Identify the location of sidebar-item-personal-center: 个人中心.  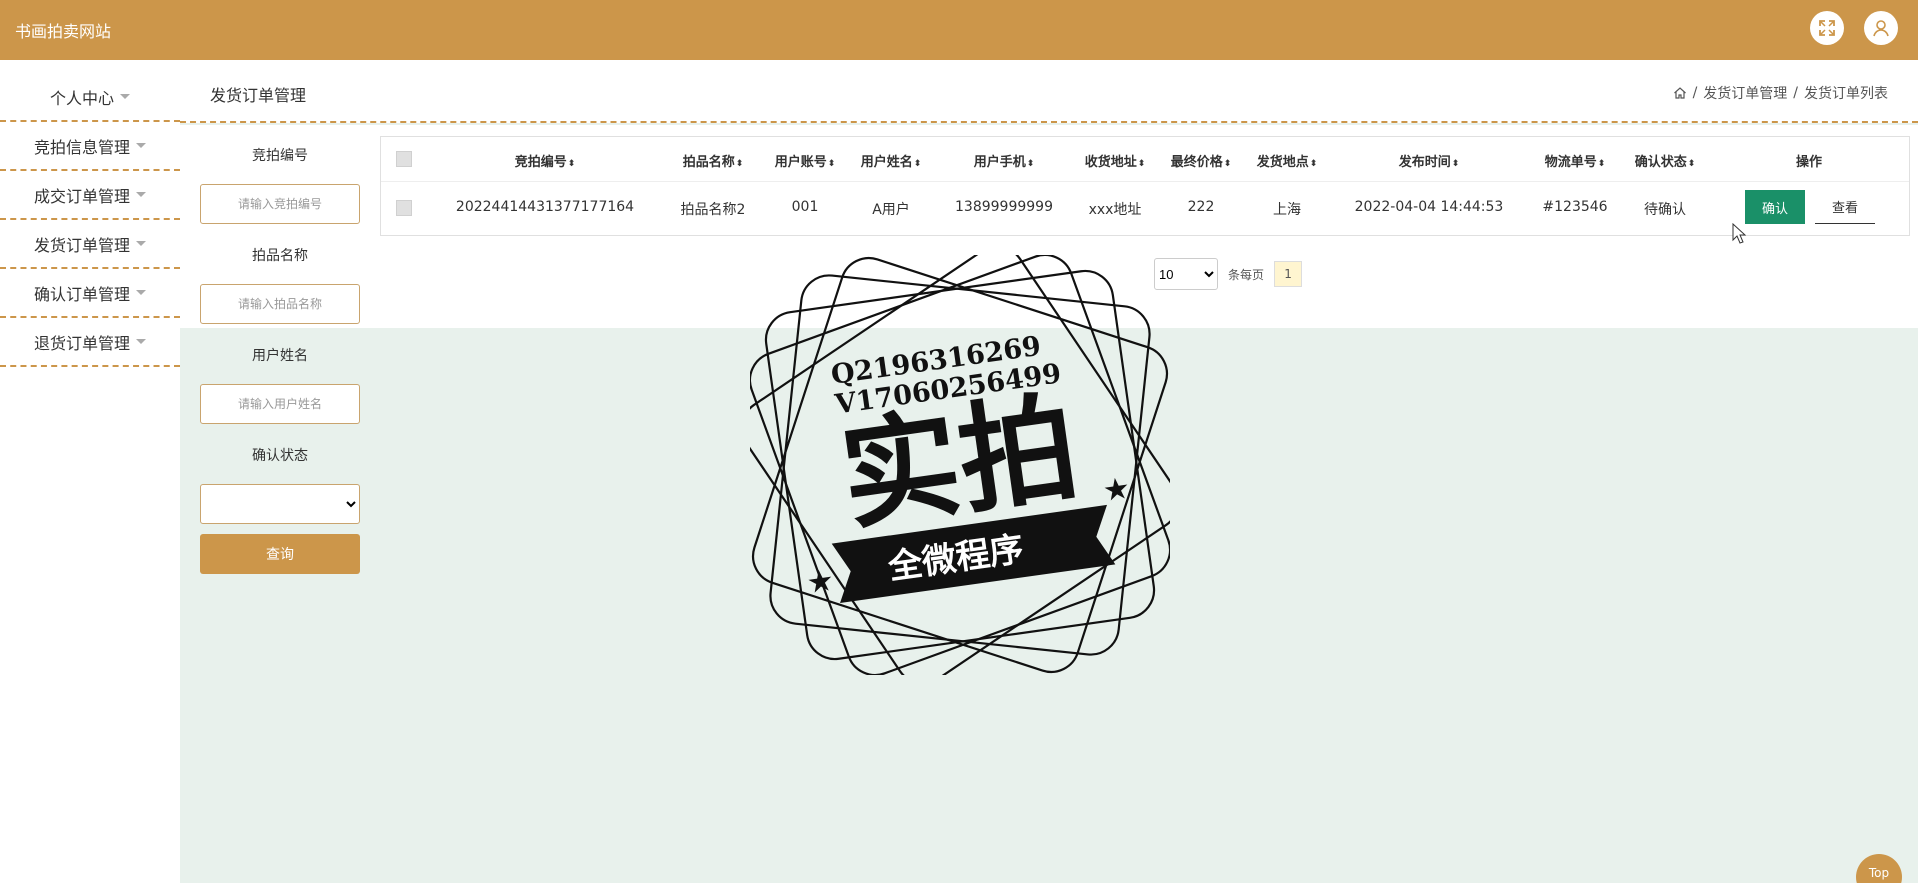
(90, 97).